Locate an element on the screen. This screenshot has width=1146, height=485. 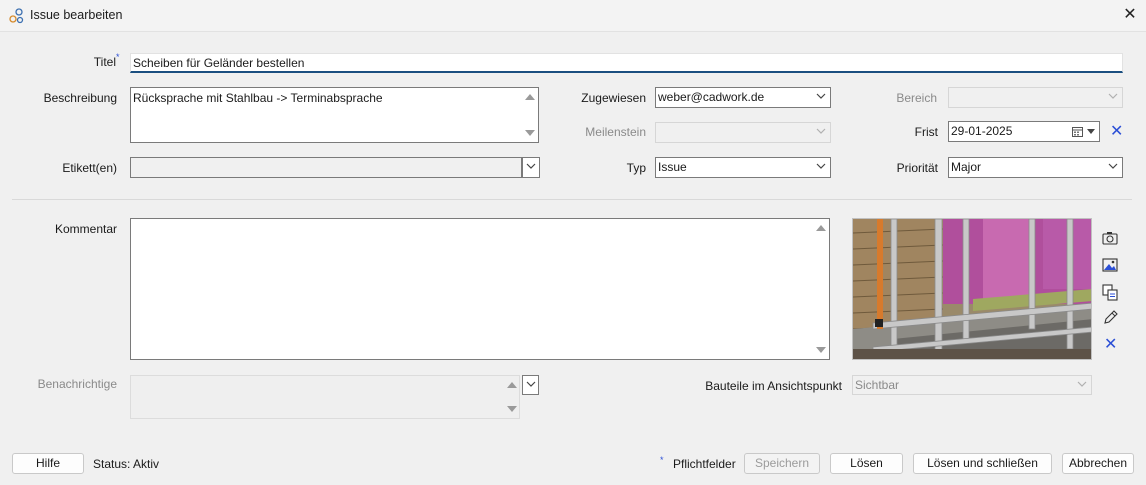
required-marker-legend: * is located at coordinates (662, 460).